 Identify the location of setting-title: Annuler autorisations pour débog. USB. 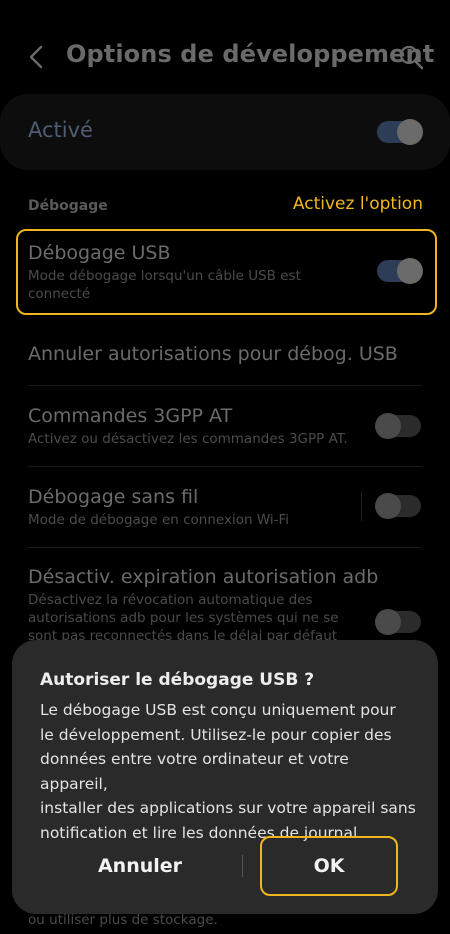
(213, 354).